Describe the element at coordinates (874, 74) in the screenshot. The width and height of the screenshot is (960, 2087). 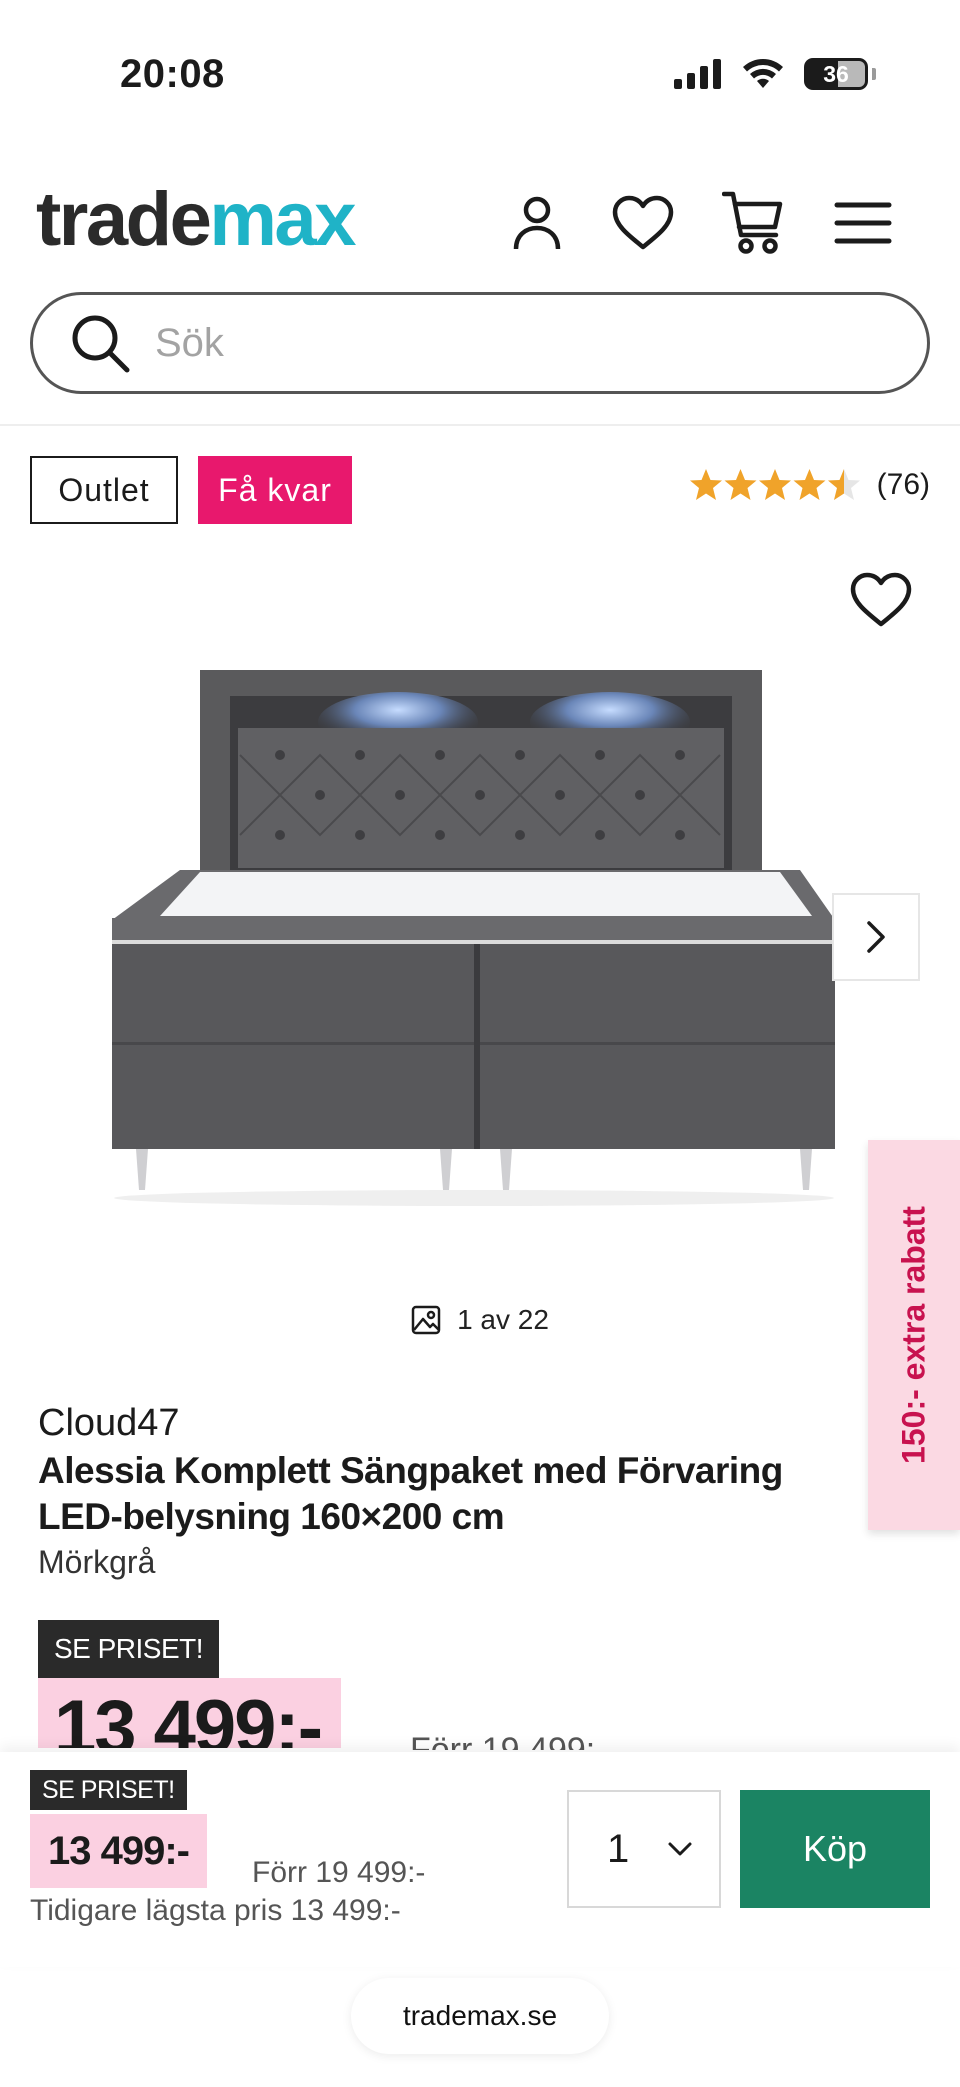
I see `battery-tip` at that location.